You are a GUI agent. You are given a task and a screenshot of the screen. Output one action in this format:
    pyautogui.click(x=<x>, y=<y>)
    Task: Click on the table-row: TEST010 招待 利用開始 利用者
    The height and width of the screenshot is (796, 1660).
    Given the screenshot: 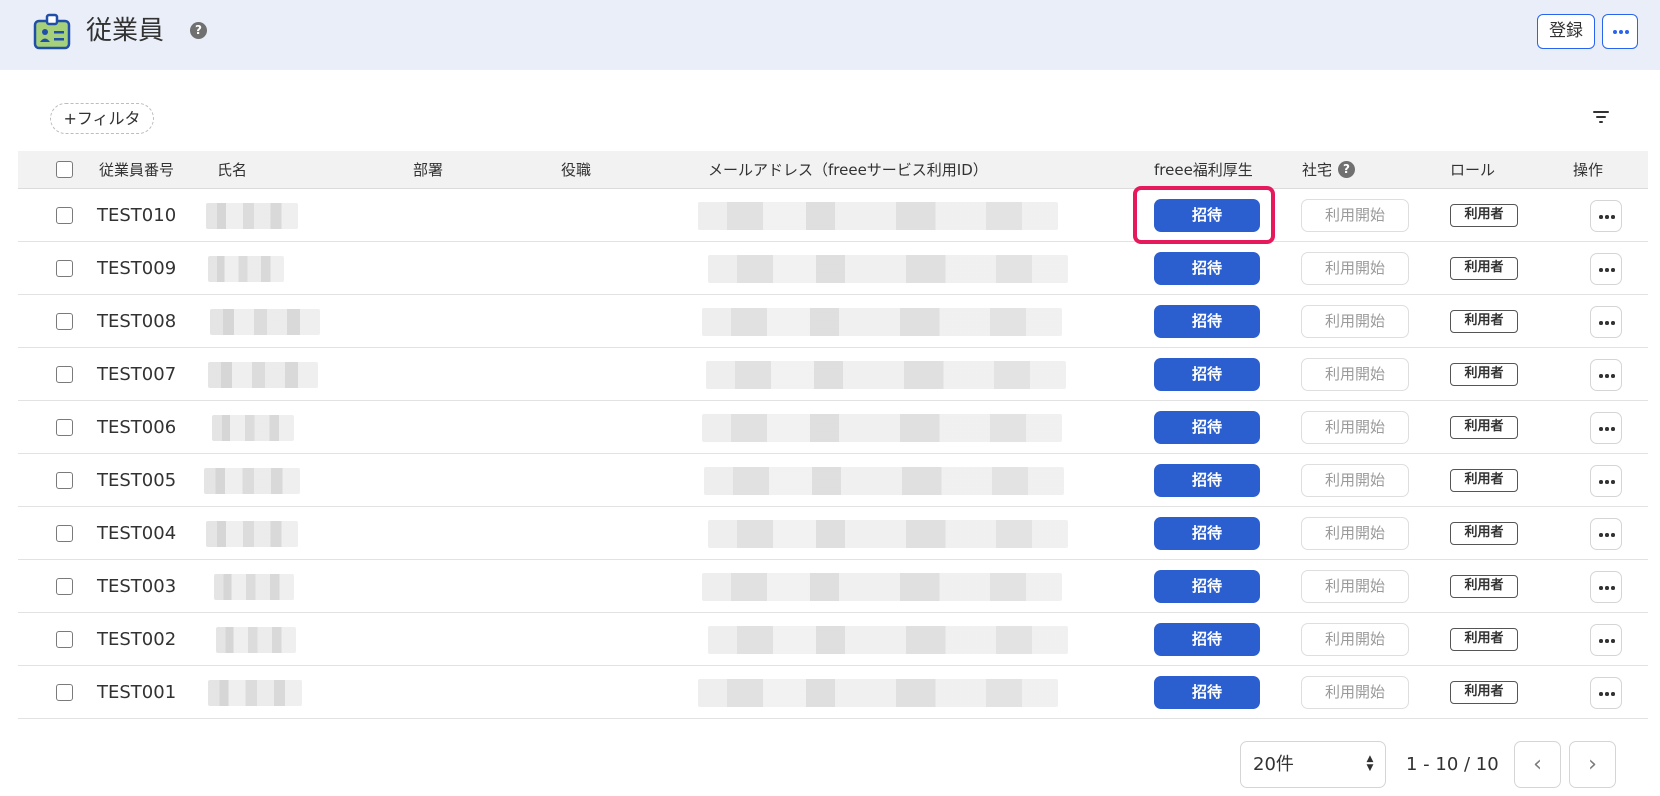 What is the action you would take?
    pyautogui.click(x=833, y=215)
    